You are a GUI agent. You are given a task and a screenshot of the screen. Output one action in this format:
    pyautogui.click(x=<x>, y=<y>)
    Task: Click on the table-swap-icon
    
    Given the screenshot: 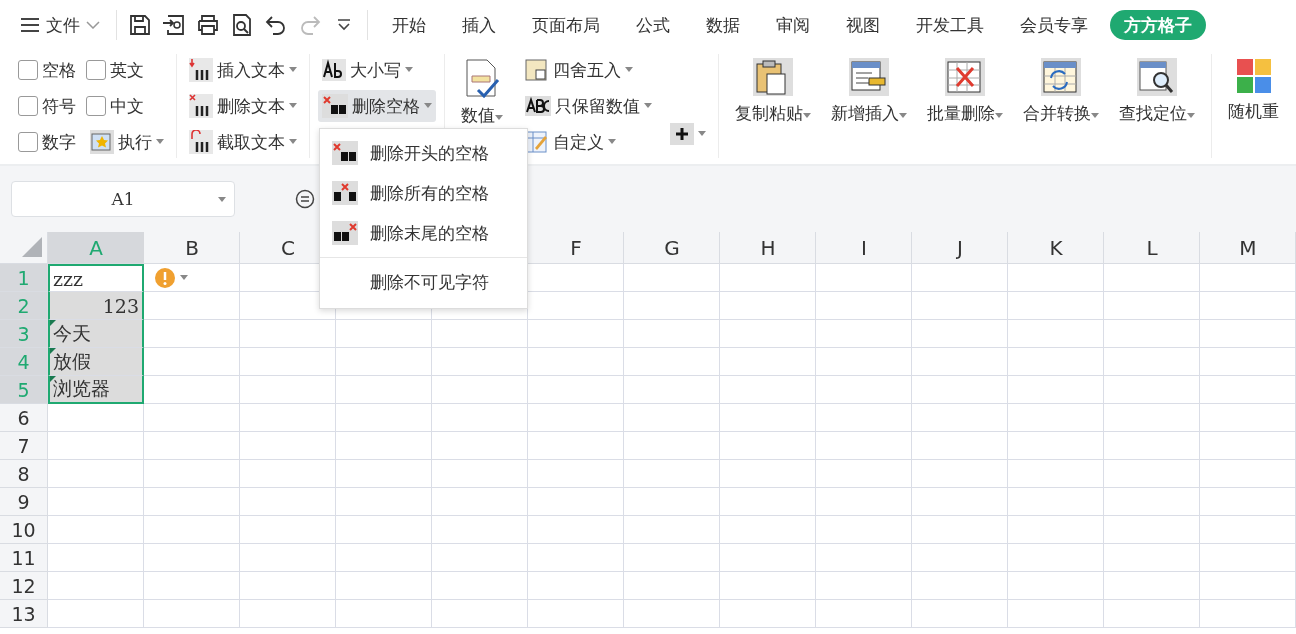 What is the action you would take?
    pyautogui.click(x=1061, y=77)
    